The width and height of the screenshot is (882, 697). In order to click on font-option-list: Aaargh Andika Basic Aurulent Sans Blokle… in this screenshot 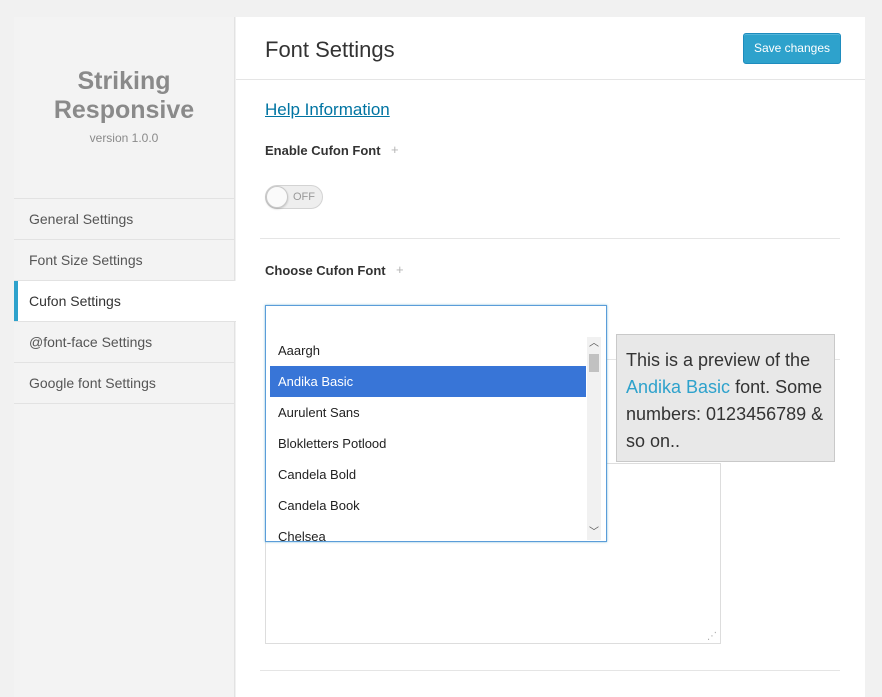, I will do `click(428, 438)`.